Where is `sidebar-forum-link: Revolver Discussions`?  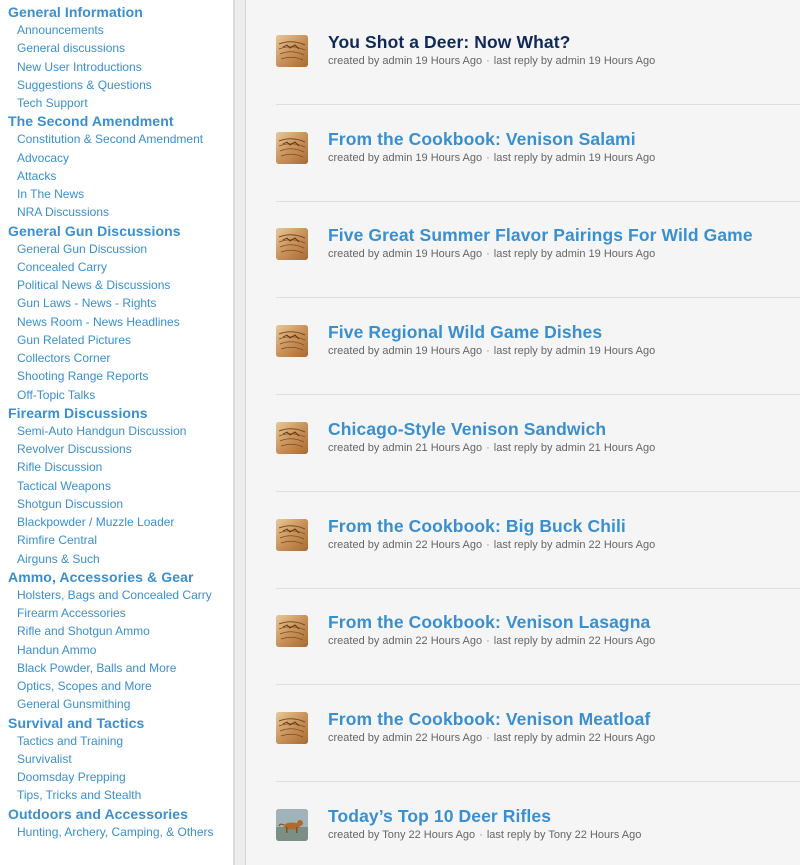 sidebar-forum-link: Revolver Discussions is located at coordinates (116, 449).